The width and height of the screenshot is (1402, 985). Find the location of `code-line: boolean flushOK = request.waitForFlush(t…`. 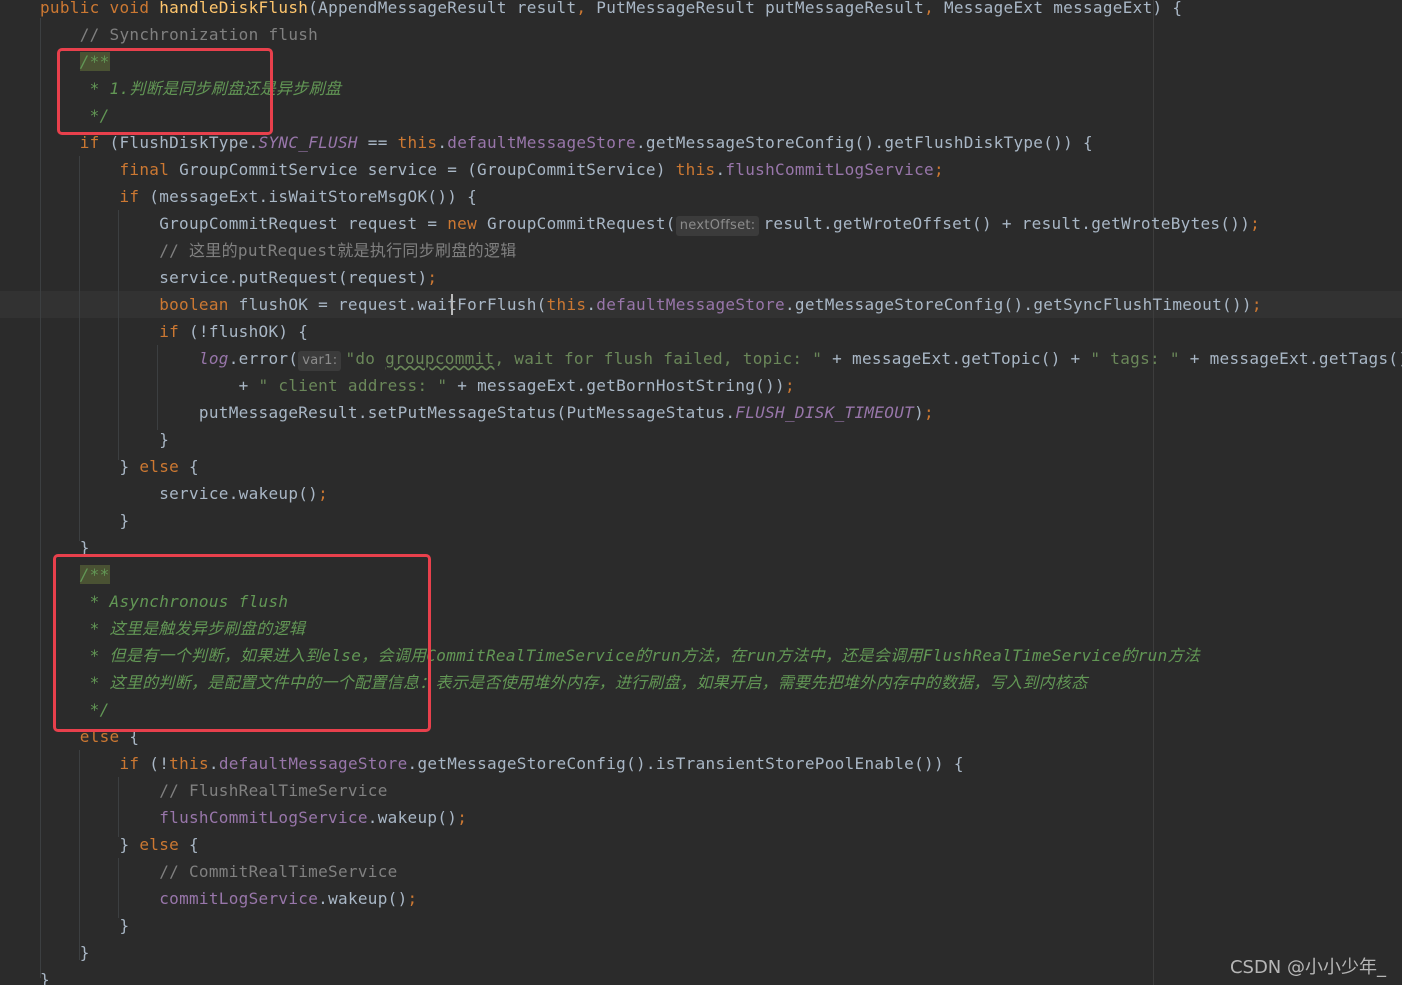

code-line: boolean flushOK = request.waitForFlush(t… is located at coordinates (651, 304).